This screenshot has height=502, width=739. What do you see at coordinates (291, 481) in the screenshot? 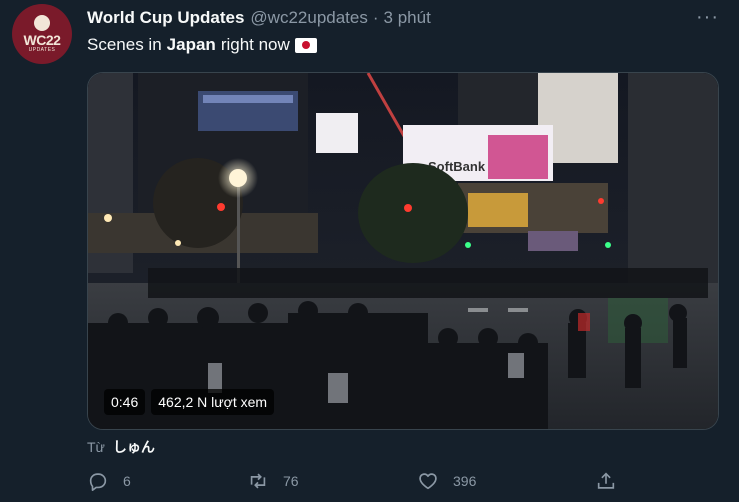
I see `retweet-count: 76` at bounding box center [291, 481].